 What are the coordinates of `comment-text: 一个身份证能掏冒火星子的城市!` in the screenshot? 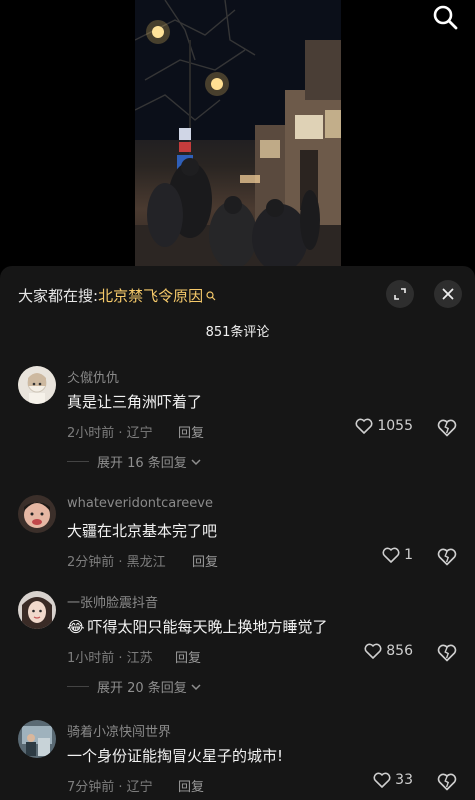 It's located at (175, 756).